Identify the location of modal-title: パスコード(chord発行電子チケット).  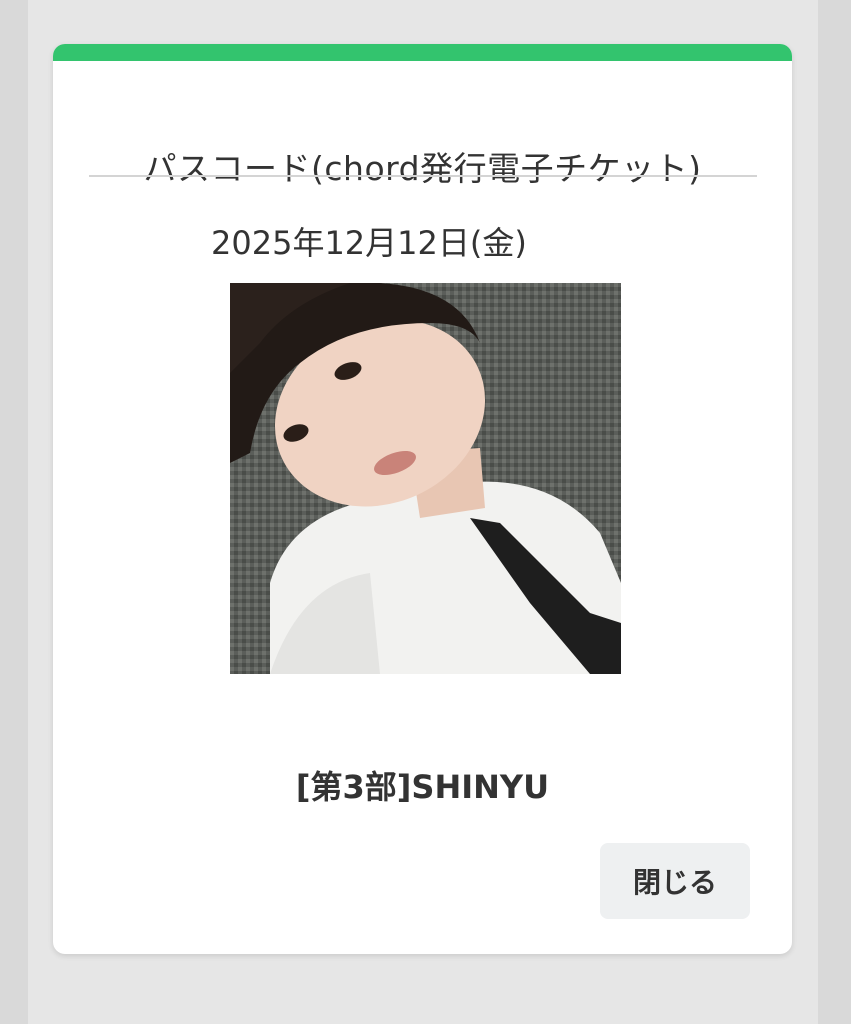
(422, 168).